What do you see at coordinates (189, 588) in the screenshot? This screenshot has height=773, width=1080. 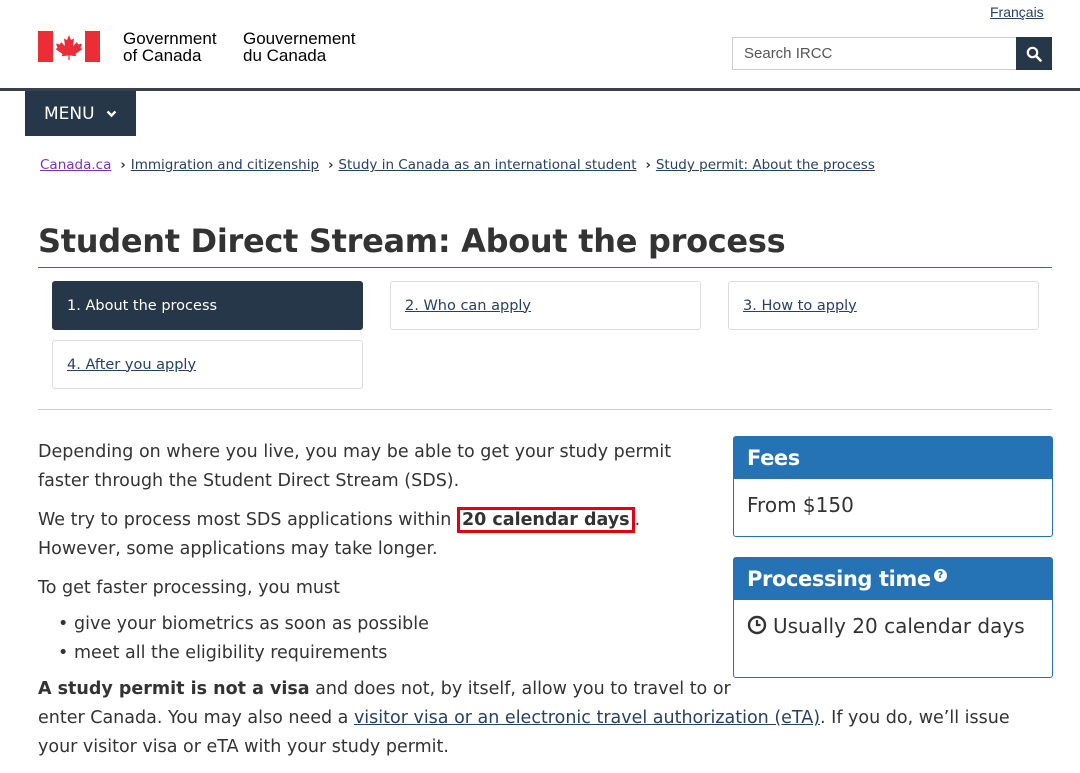 I see `faster-processing-paragraph: To get faster processing, you must` at bounding box center [189, 588].